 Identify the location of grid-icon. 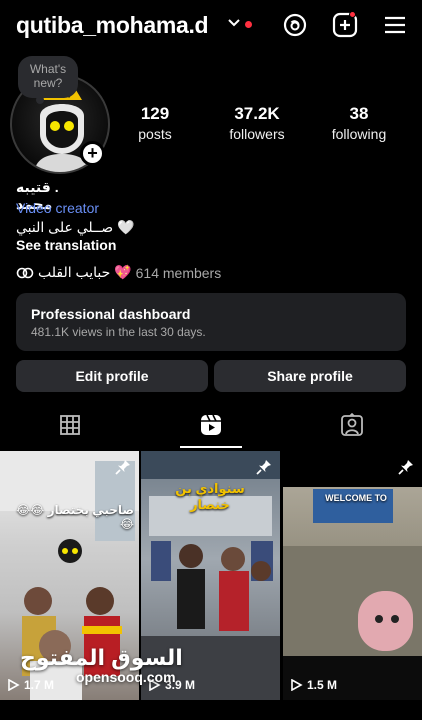
(70, 425).